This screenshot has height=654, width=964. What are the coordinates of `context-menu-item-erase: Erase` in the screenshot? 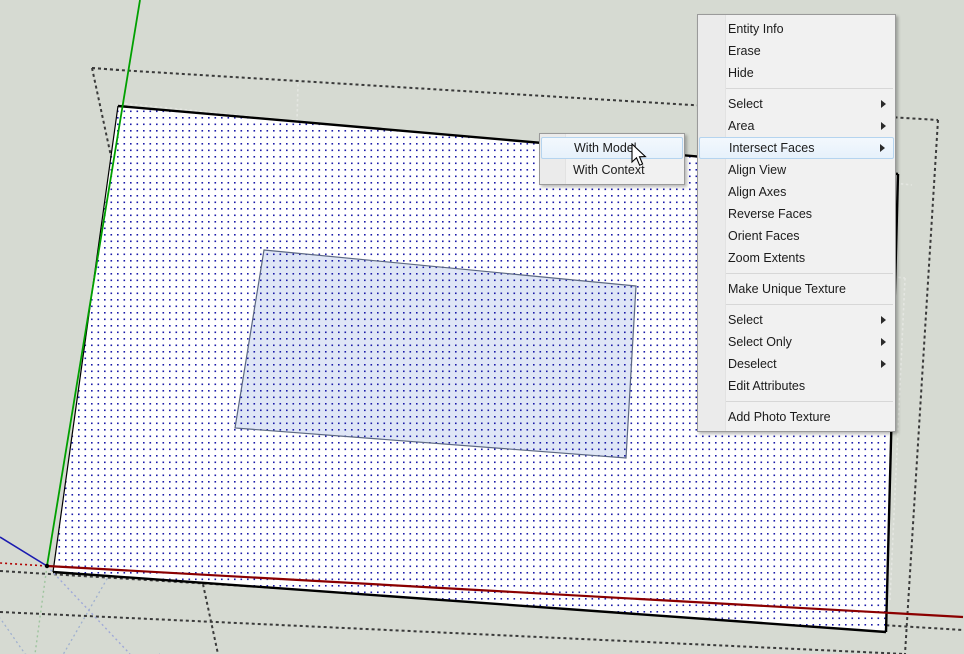 It's located at (796, 51).